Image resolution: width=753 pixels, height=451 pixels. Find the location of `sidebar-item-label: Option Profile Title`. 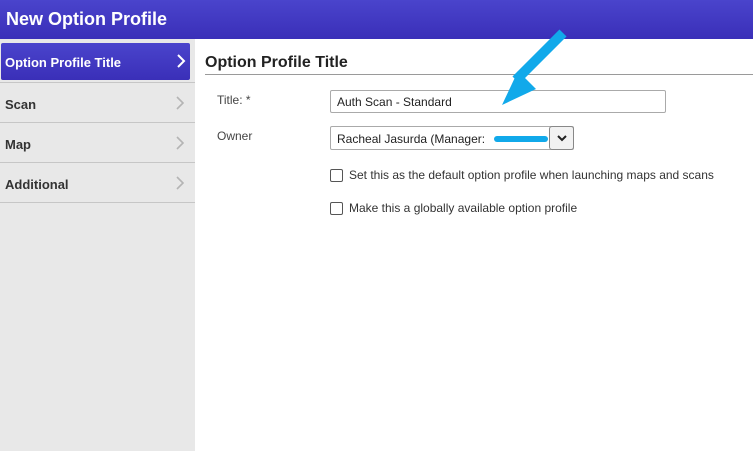

sidebar-item-label: Option Profile Title is located at coordinates (63, 62).